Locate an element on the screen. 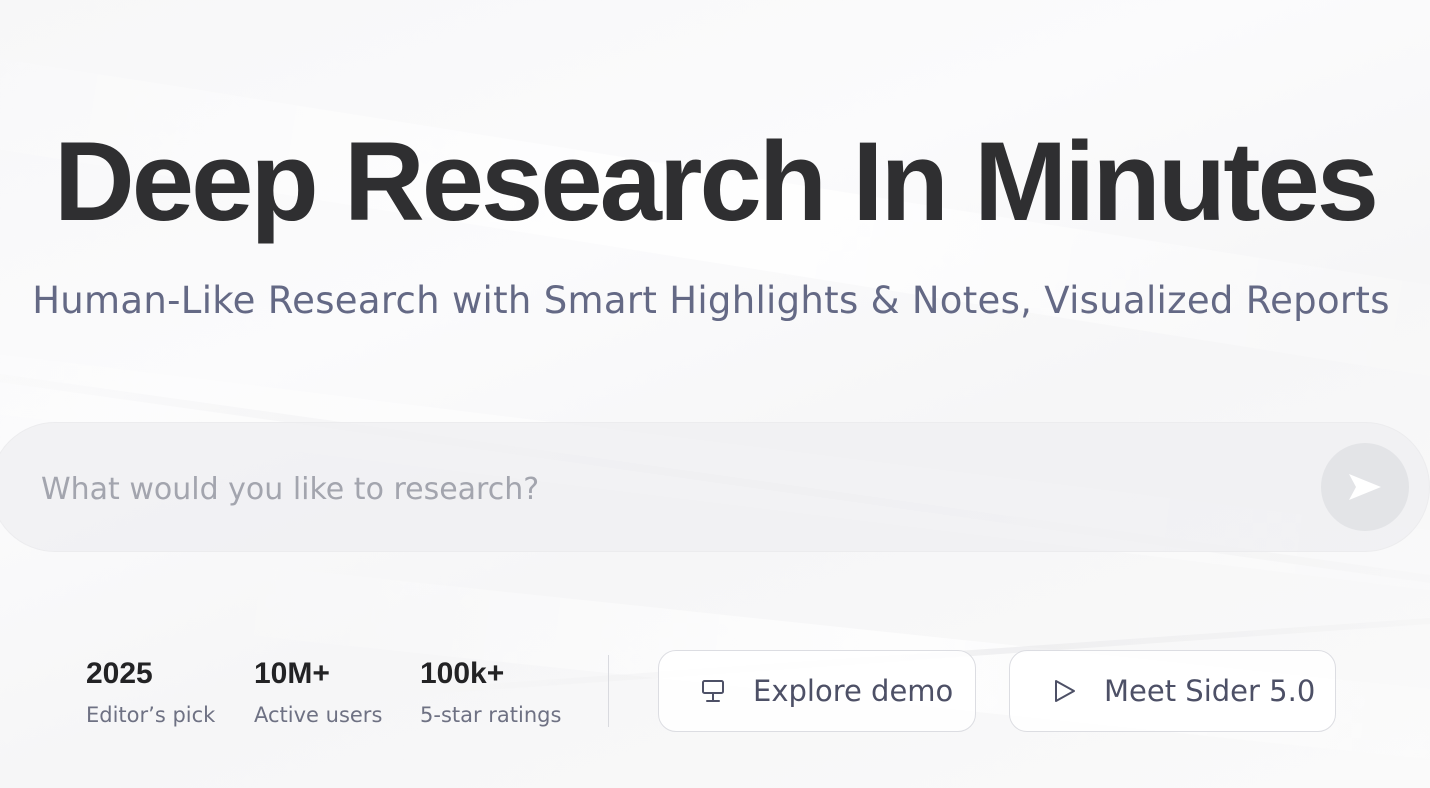 Image resolution: width=1430 pixels, height=788 pixels. page-title: Deep Research In Minutes is located at coordinates (716, 181).